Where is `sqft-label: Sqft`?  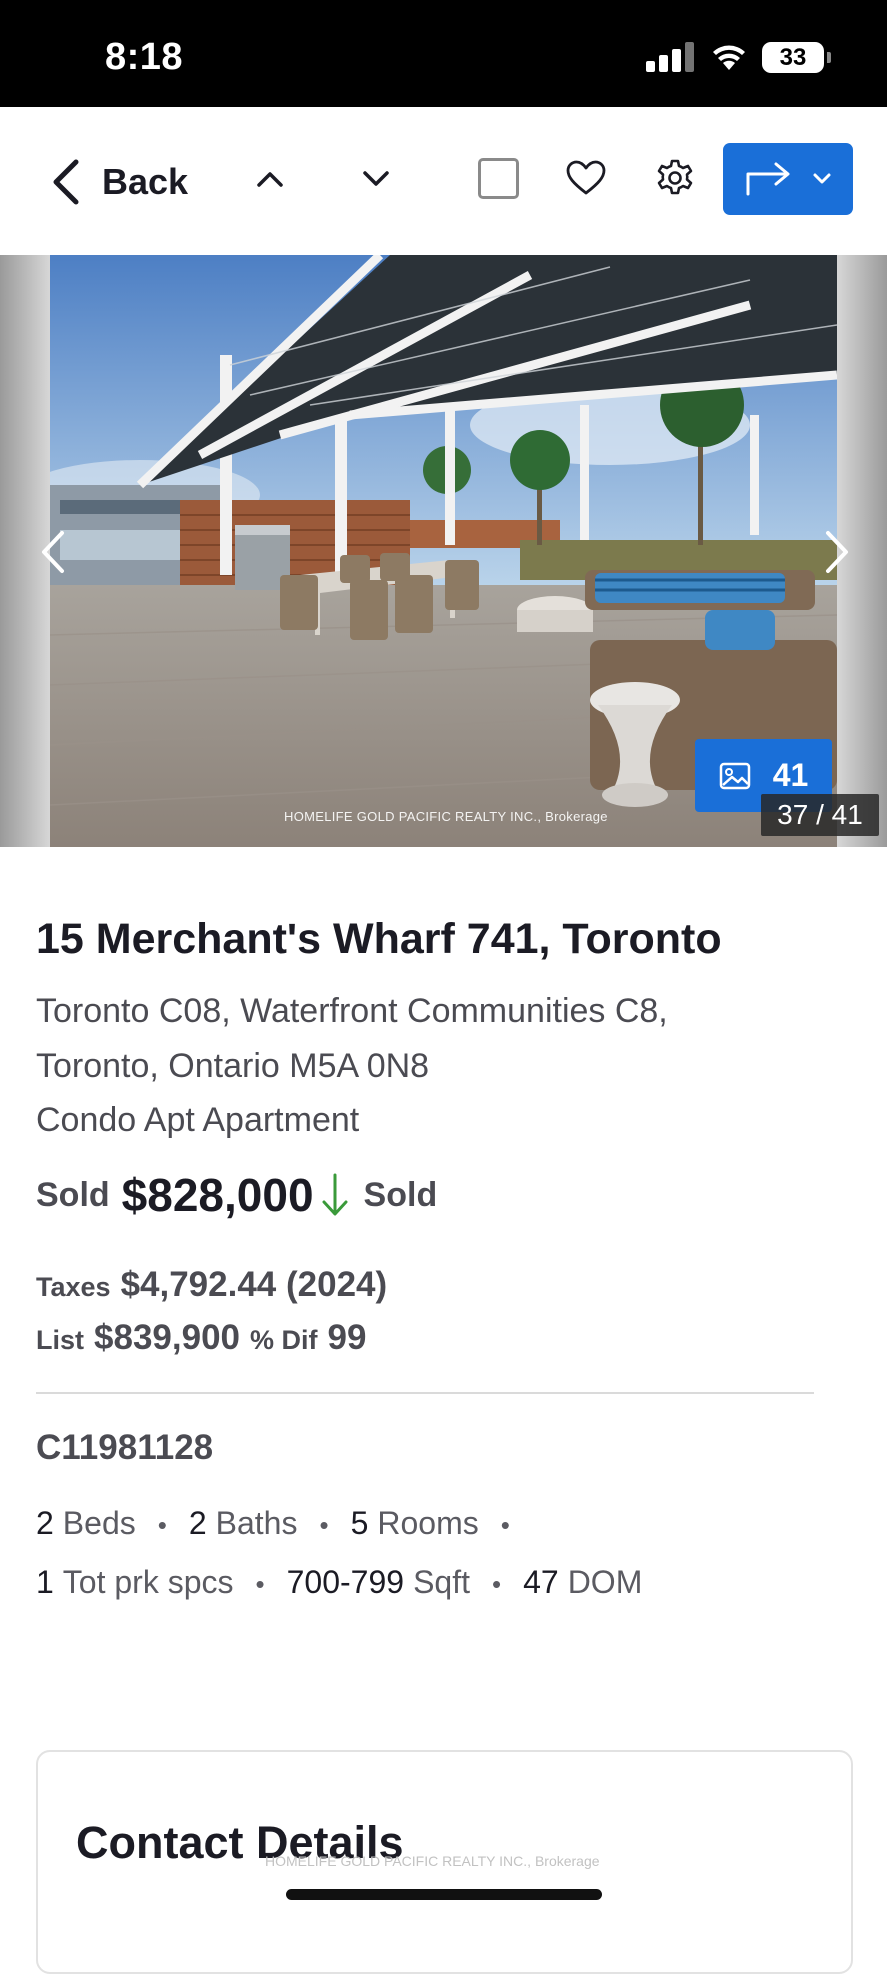 sqft-label: Sqft is located at coordinates (441, 1582).